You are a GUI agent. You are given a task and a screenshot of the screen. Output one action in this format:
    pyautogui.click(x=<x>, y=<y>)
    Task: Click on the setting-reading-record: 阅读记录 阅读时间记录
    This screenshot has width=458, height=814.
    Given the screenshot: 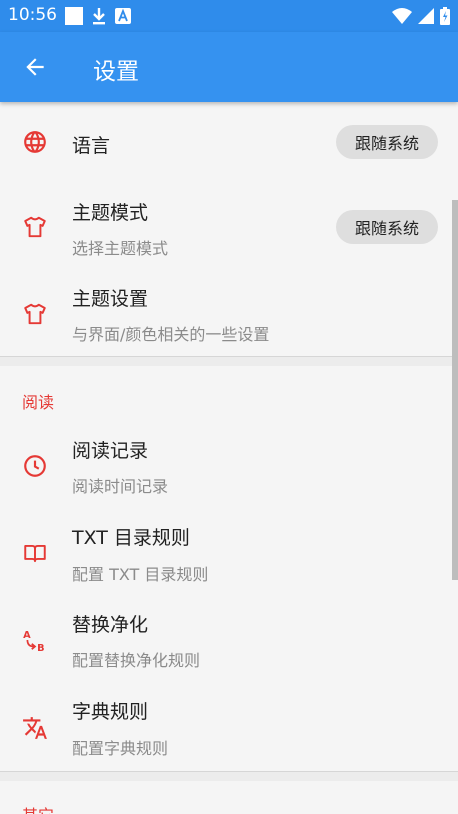 What is the action you would take?
    pyautogui.click(x=229, y=465)
    